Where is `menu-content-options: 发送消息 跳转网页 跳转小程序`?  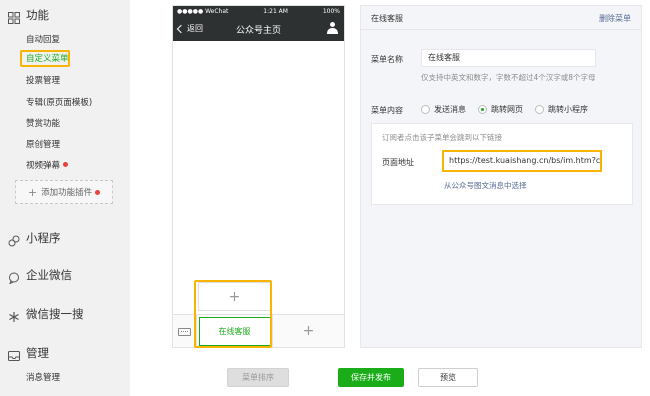
menu-content-options: 发送消息 跳转网页 跳转小程序 is located at coordinates (510, 109).